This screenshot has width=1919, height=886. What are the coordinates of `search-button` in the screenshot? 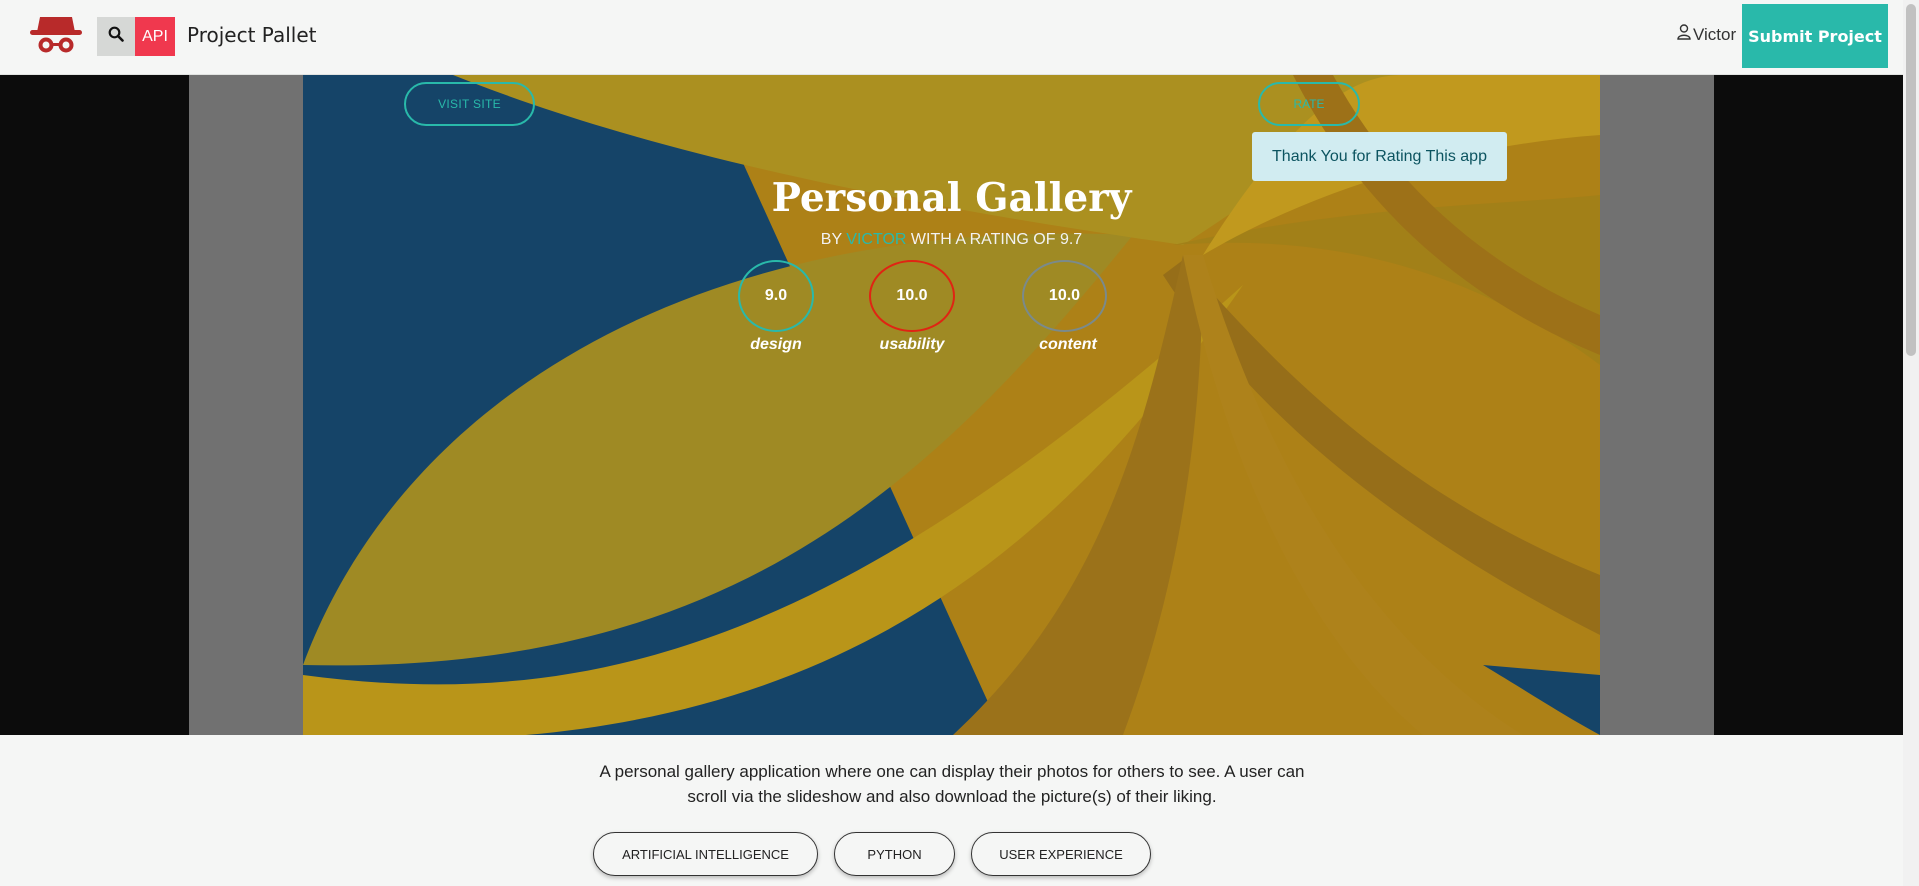 It's located at (116, 36).